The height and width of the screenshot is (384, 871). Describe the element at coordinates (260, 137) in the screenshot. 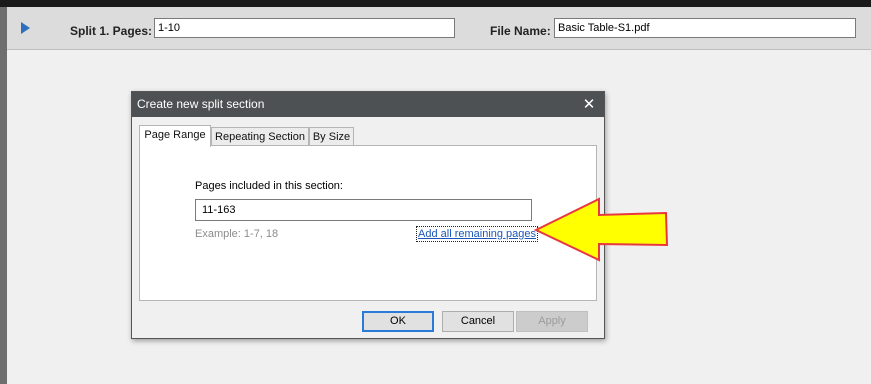

I see `tab-repeating-section: Repeating Section` at that location.